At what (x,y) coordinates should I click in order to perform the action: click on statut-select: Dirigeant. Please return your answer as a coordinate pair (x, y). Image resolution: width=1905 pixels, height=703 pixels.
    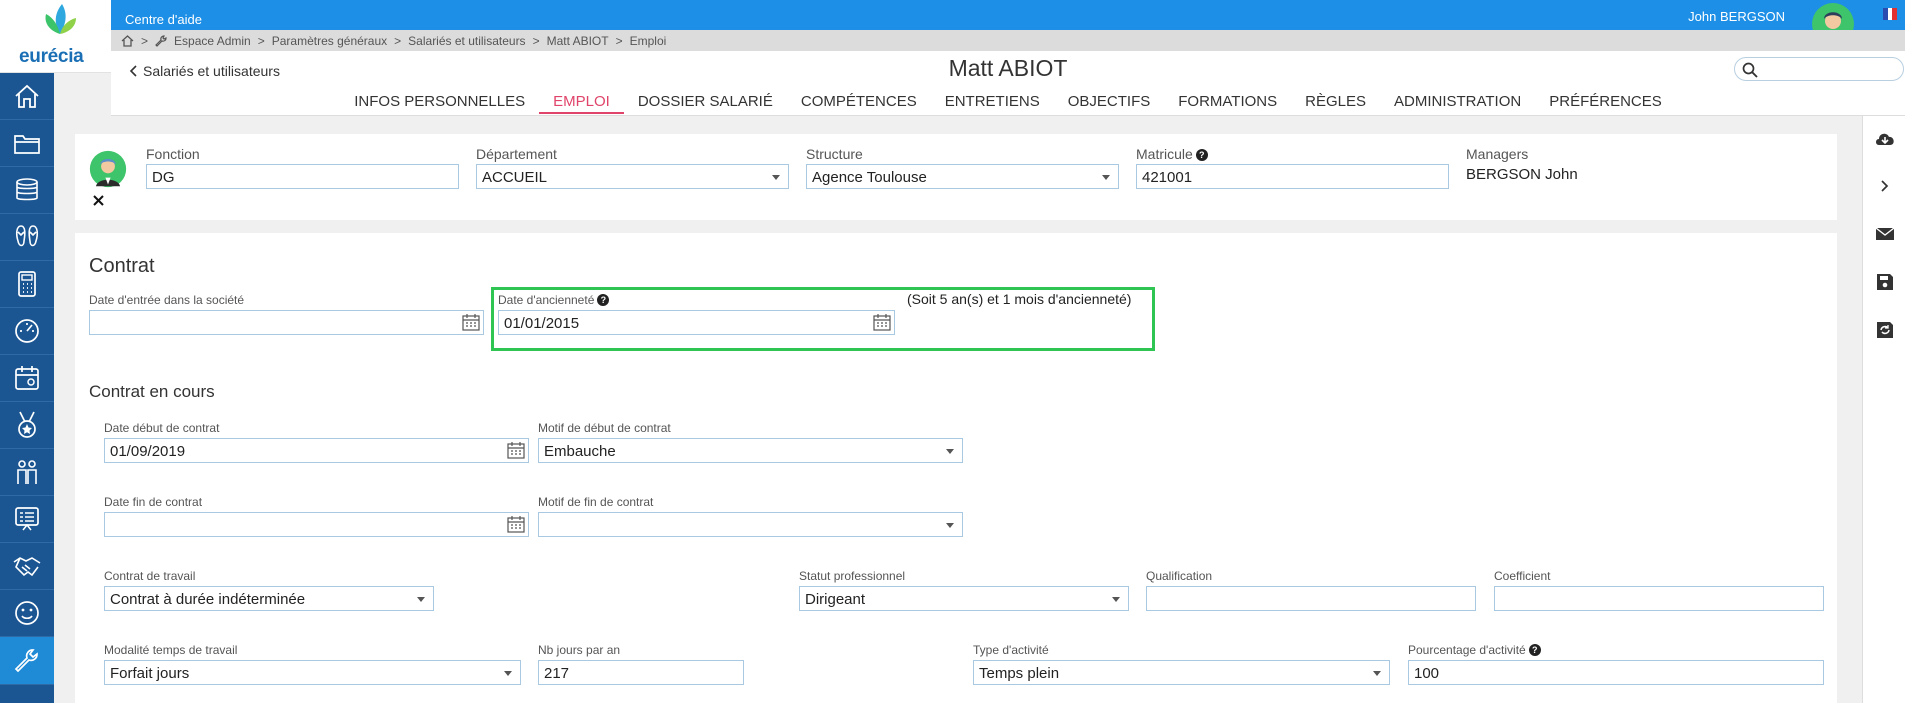
    Looking at the image, I should click on (964, 598).